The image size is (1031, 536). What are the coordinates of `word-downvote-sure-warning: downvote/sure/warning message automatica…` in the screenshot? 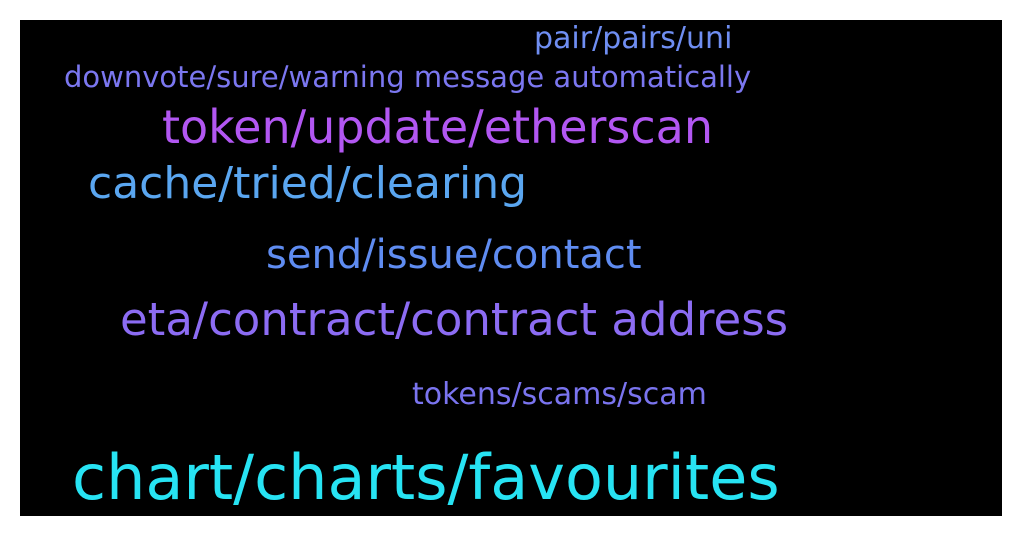 It's located at (408, 77).